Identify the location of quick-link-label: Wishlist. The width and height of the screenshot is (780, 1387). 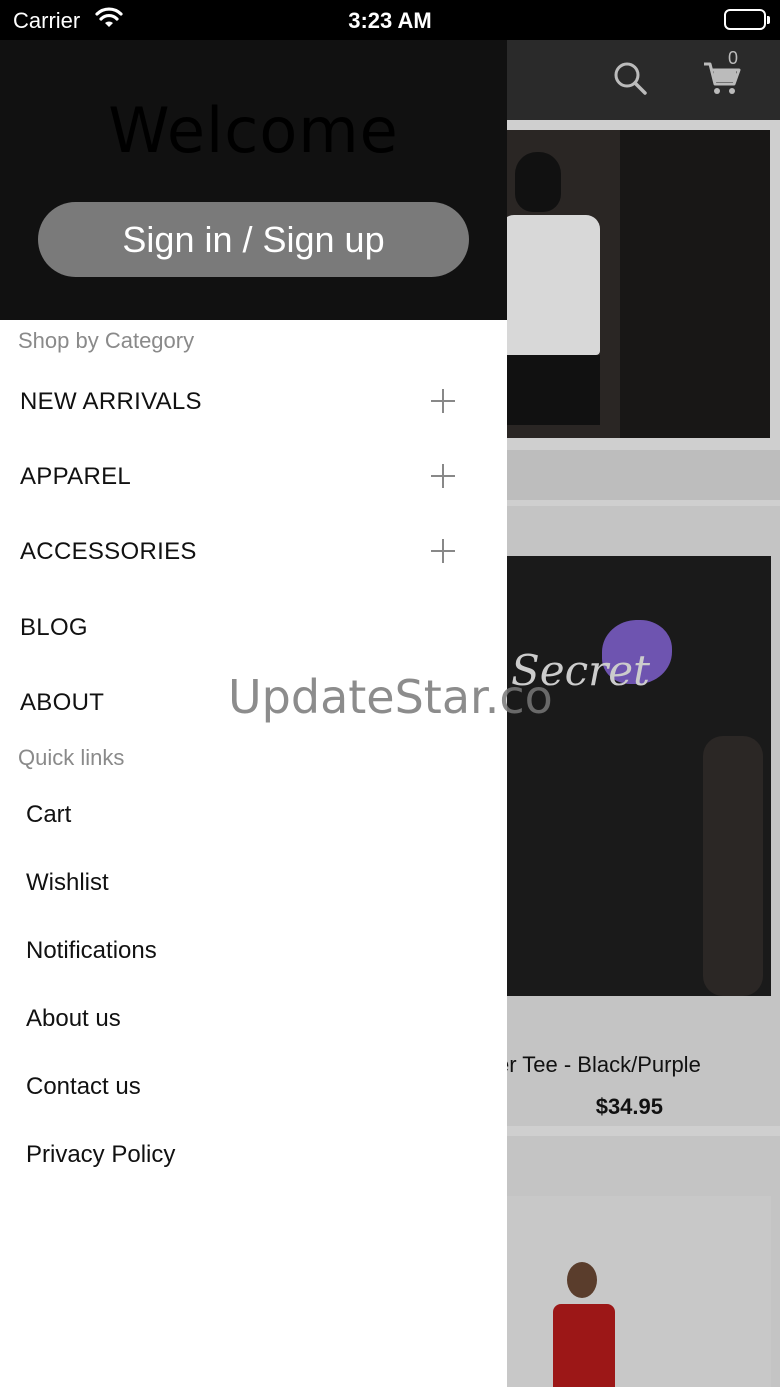
(67, 882).